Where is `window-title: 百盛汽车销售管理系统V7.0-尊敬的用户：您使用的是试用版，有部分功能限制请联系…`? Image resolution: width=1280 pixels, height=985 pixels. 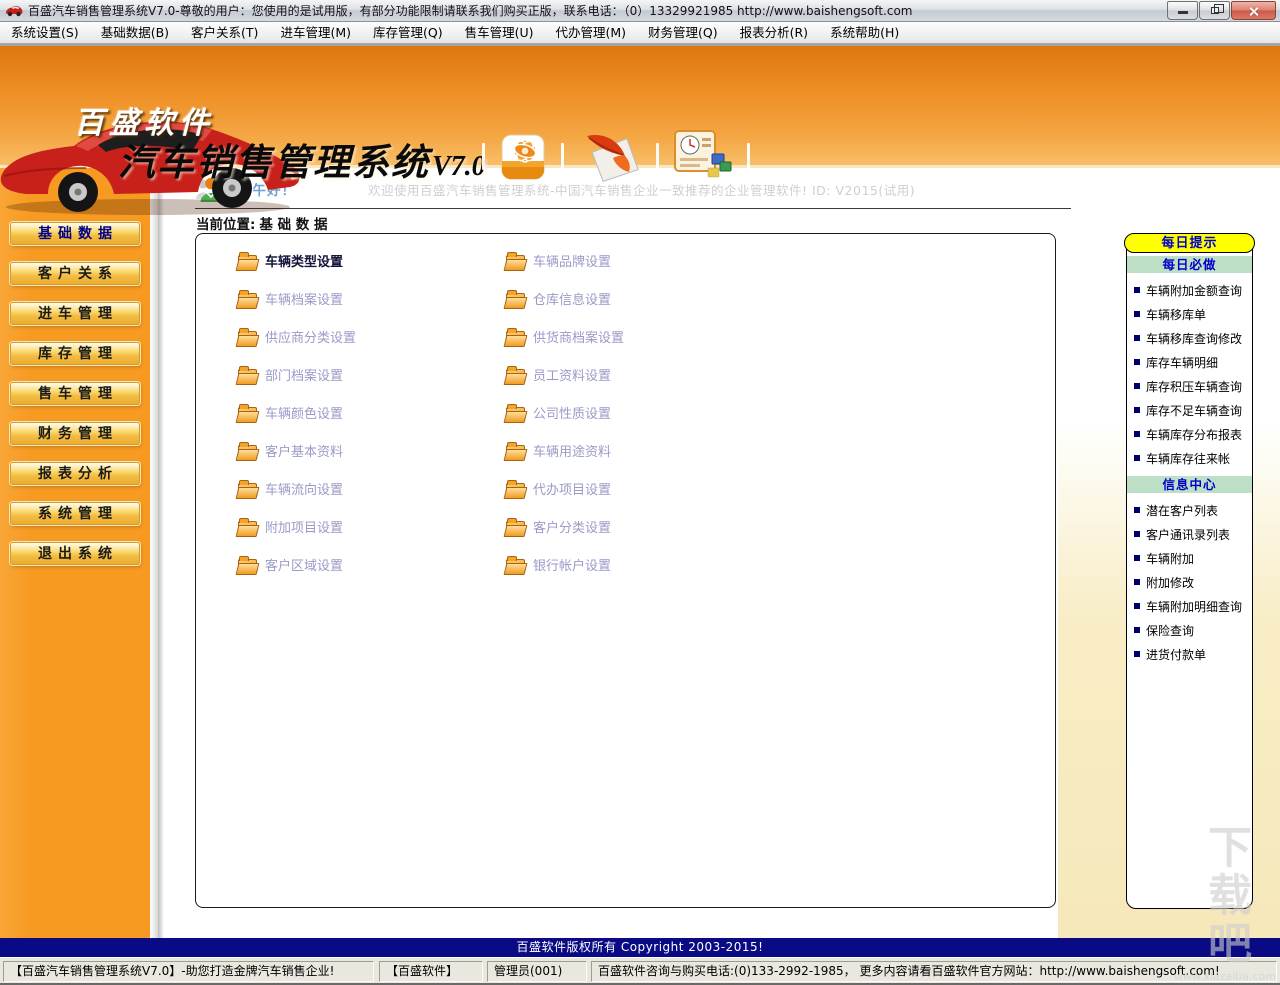
window-title: 百盛汽车销售管理系统V7.0-尊敬的用户：您使用的是试用版，有部分功能限制请联系… is located at coordinates (470, 11).